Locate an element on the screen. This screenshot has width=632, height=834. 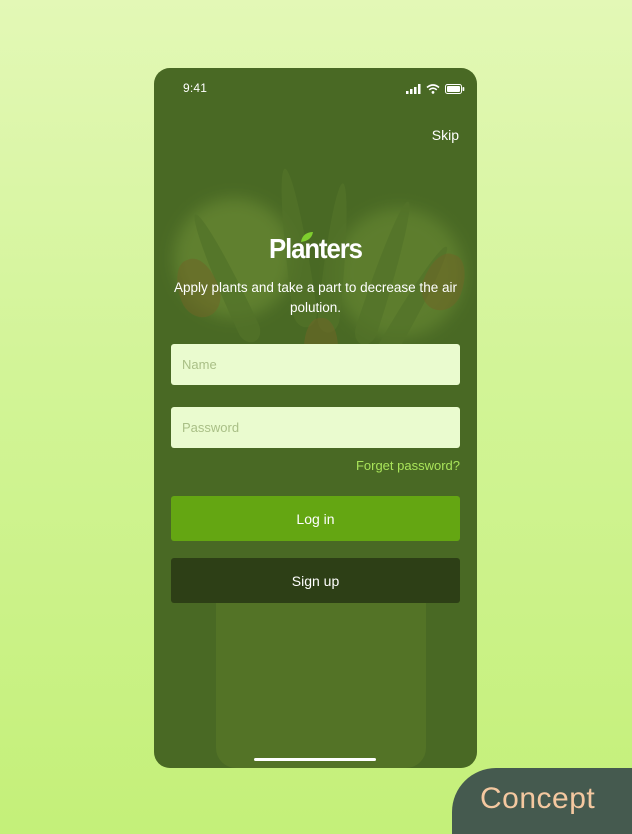
signal-icon is located at coordinates (413, 90).